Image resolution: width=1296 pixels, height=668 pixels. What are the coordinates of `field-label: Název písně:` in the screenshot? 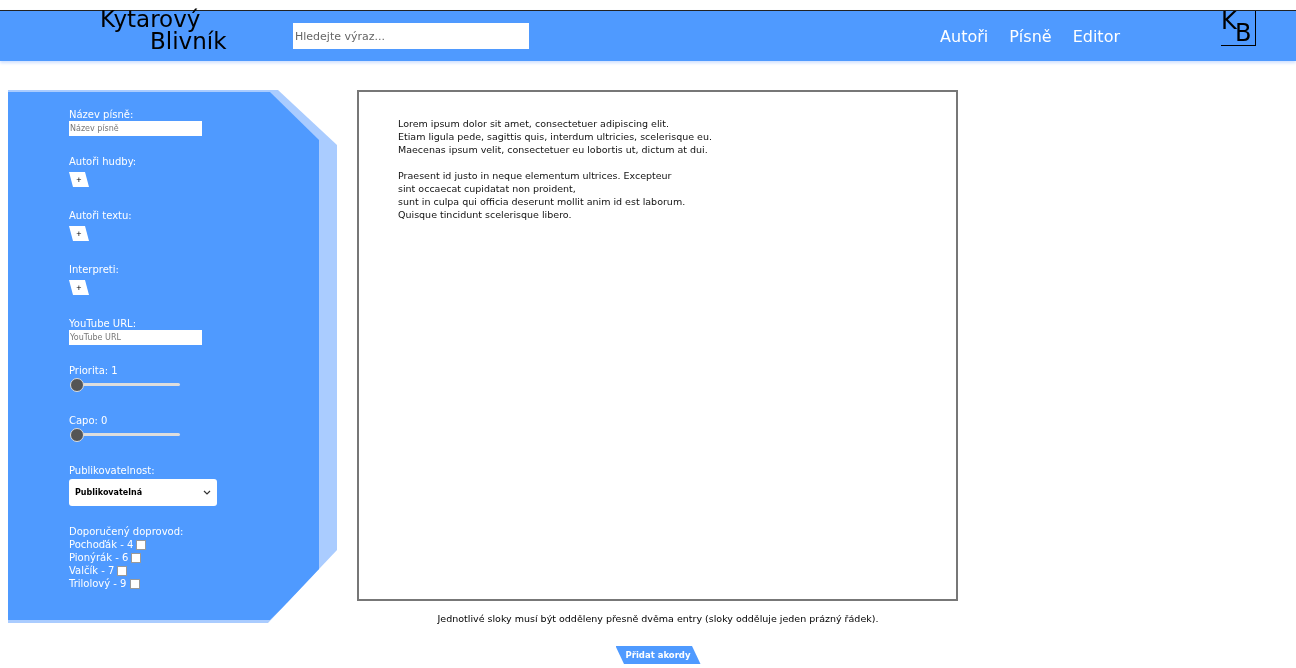 It's located at (101, 114).